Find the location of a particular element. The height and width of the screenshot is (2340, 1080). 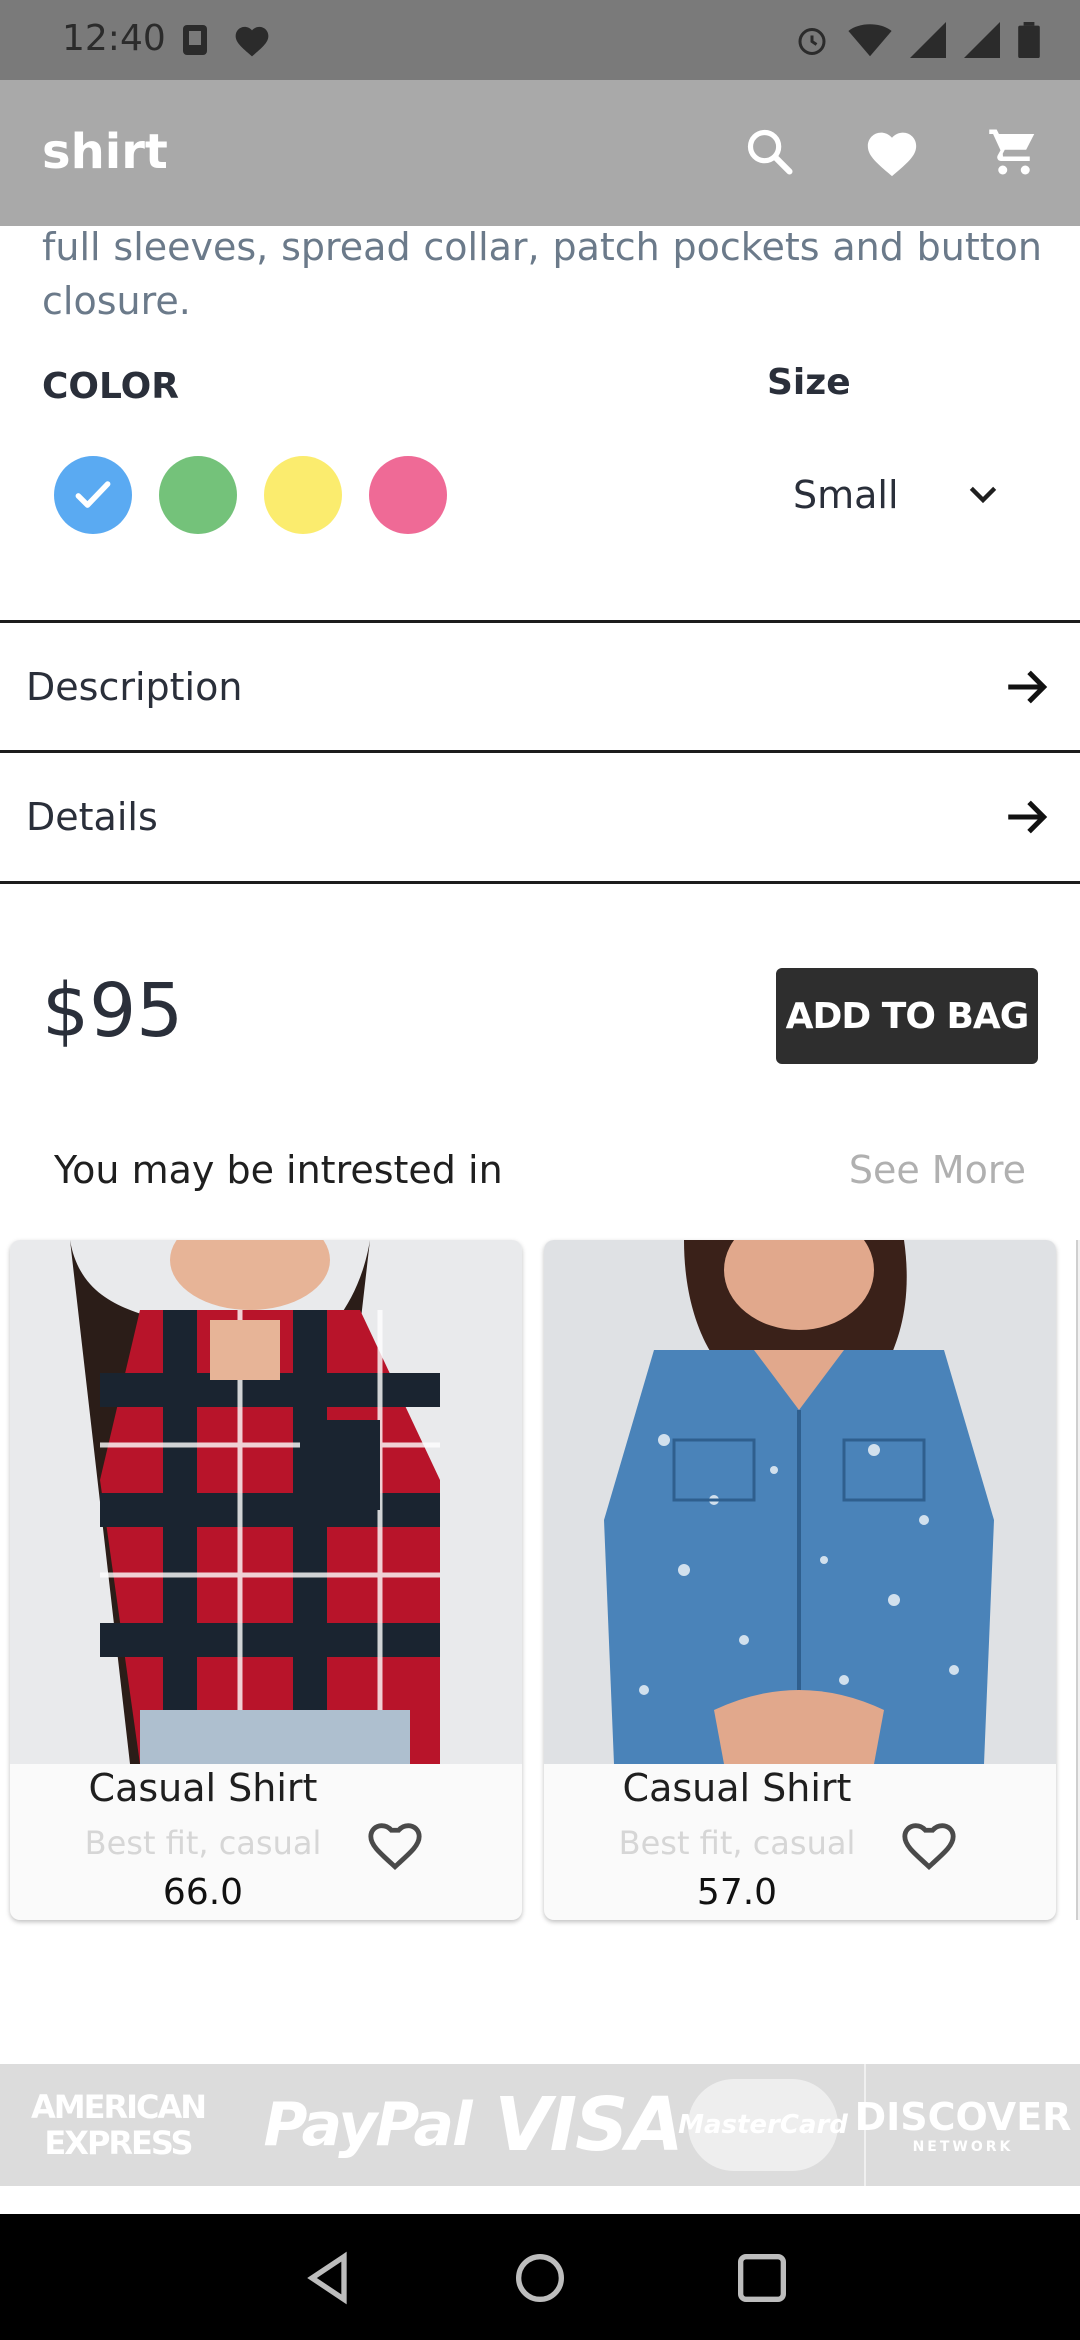

signal-roaming-icon is located at coordinates (982, 42).